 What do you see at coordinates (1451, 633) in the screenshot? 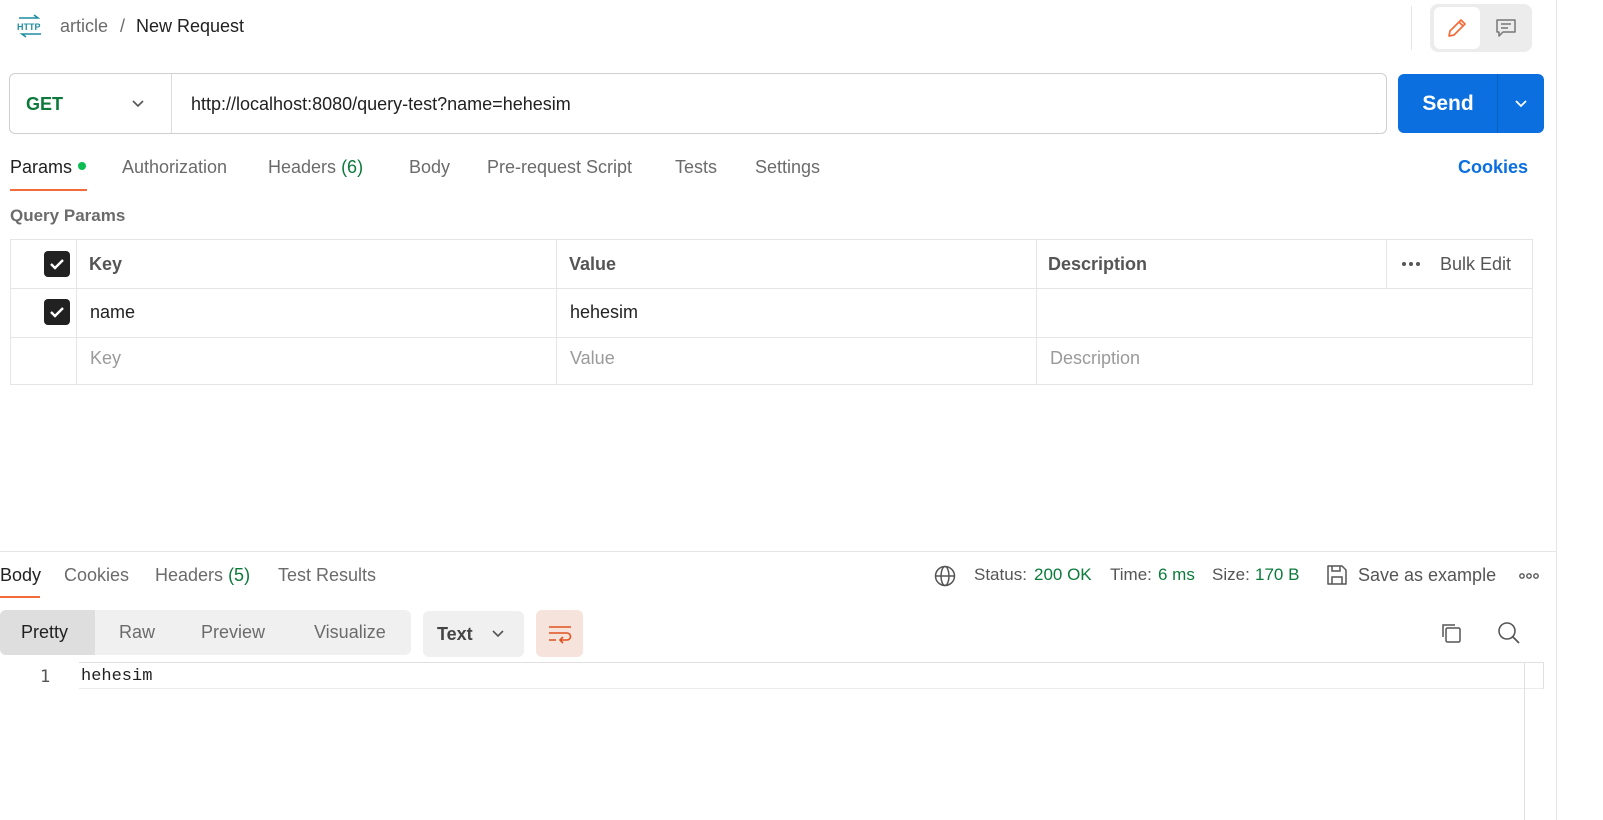
I see `copy-icon` at bounding box center [1451, 633].